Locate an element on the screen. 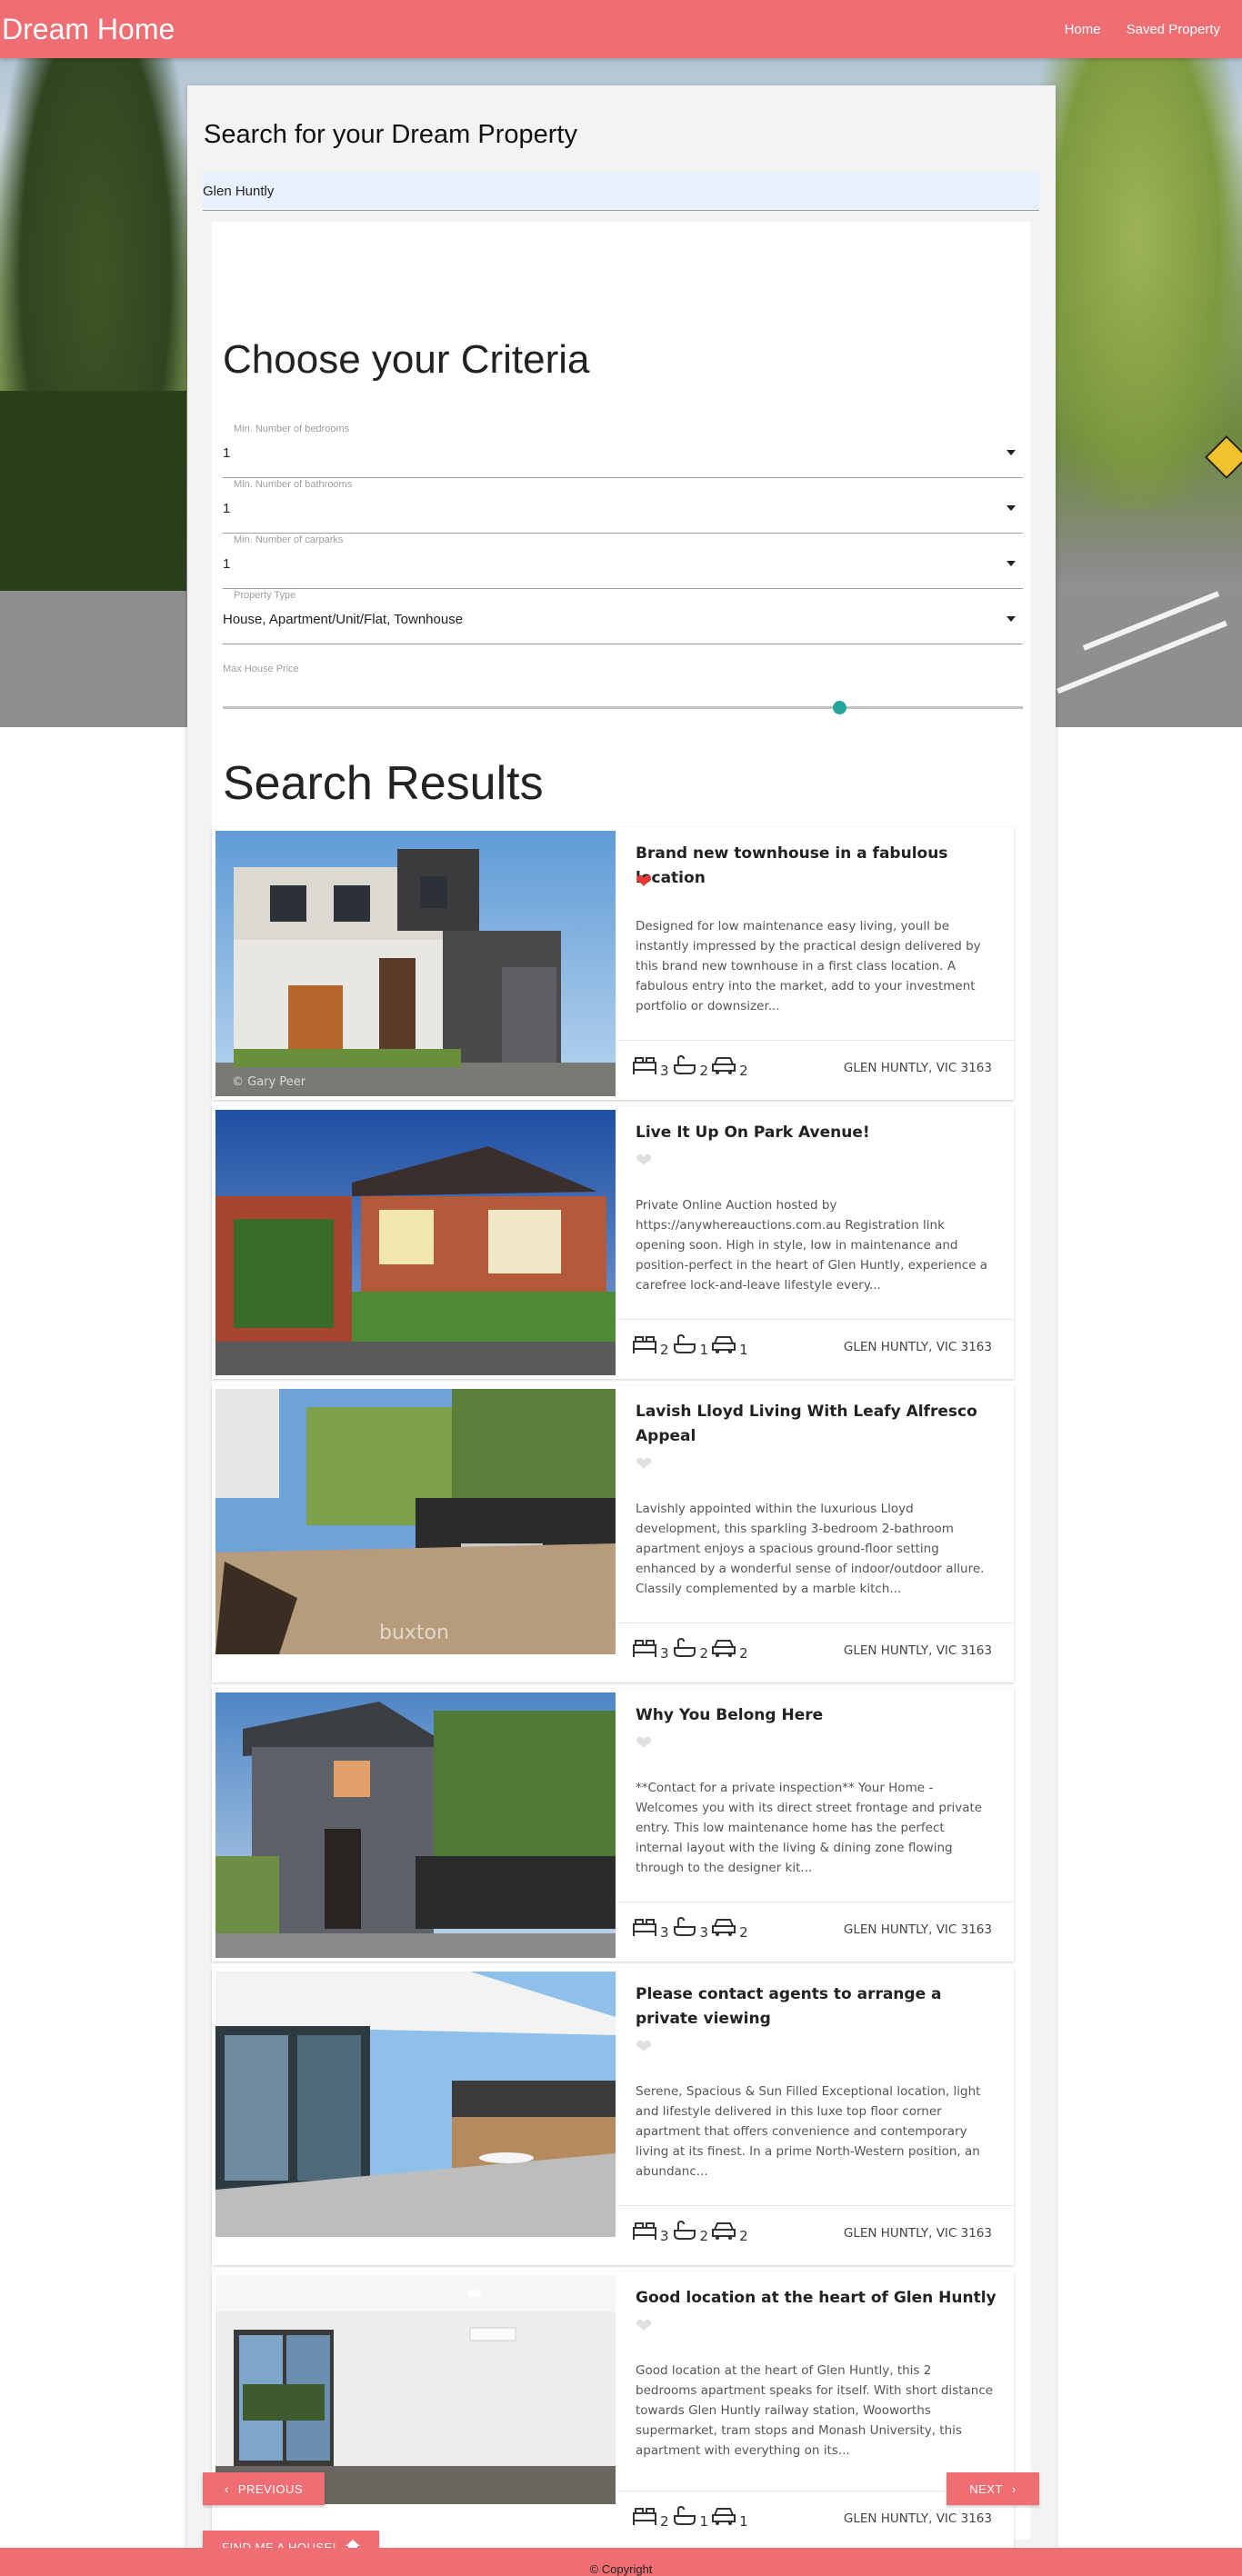 This screenshot has height=2576, width=1242. brand-logo: Dream Home is located at coordinates (88, 30).